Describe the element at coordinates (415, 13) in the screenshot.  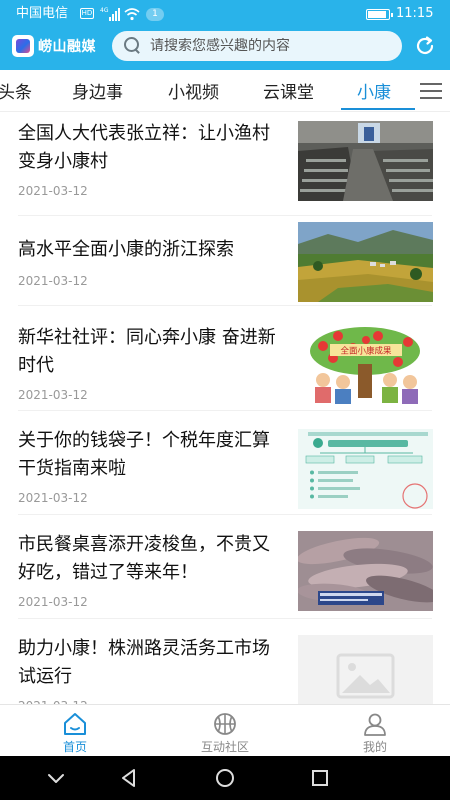
I see `clock: 11:15` at that location.